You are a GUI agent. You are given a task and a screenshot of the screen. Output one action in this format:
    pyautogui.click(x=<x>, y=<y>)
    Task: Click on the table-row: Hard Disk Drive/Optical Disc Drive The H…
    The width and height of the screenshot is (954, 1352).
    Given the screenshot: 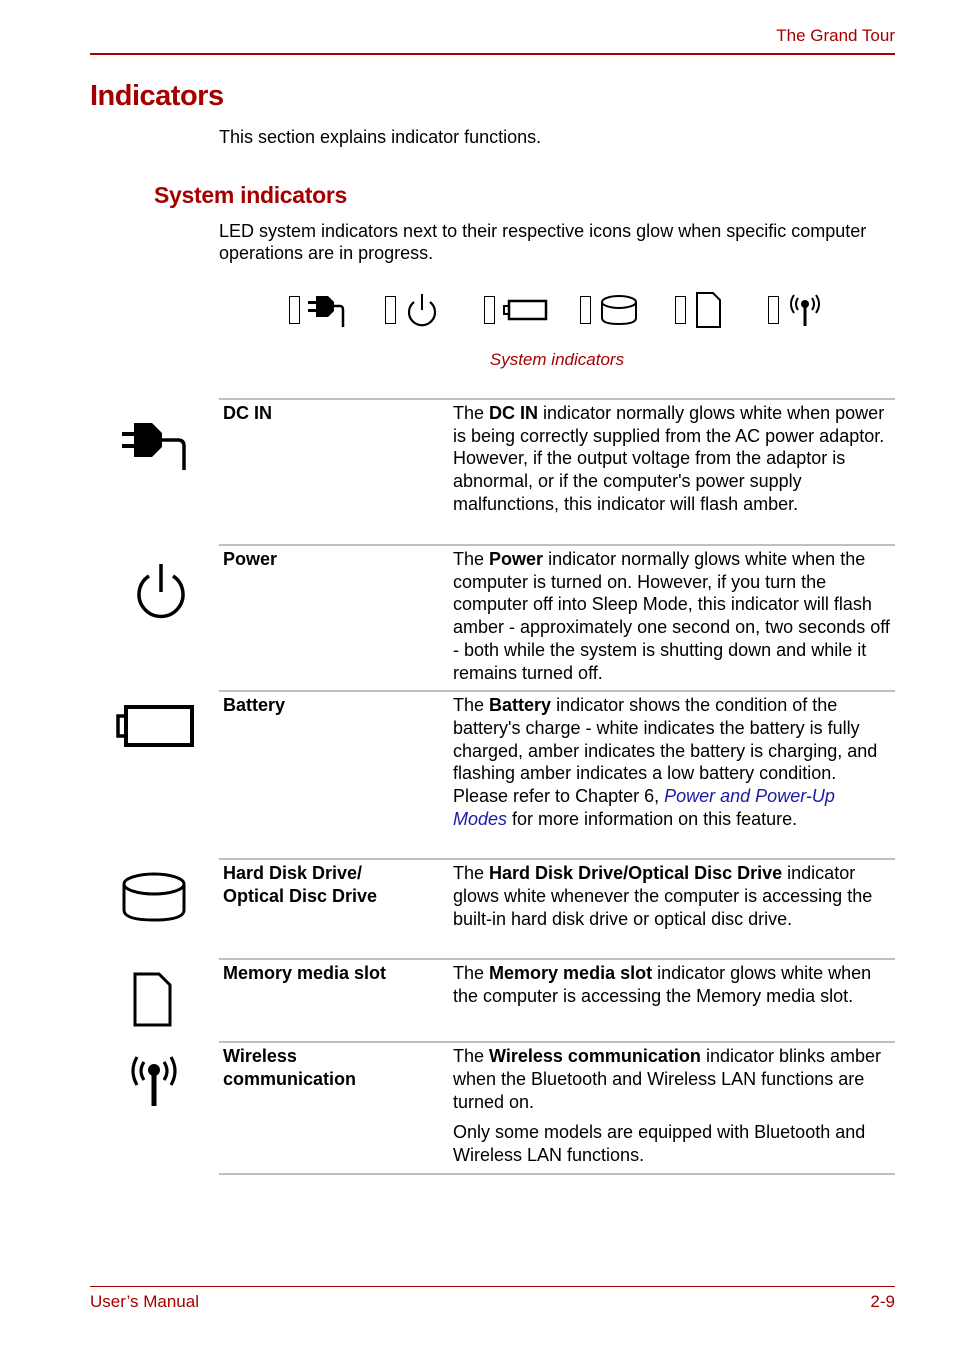 What is the action you would take?
    pyautogui.click(x=557, y=909)
    